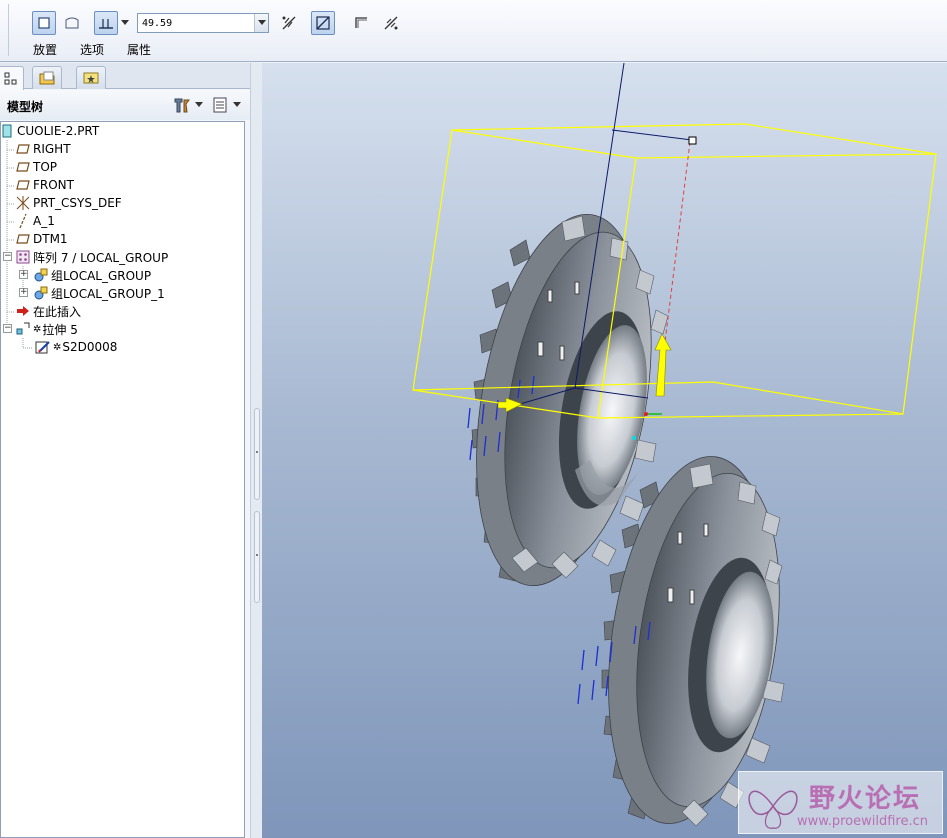 Image resolution: width=947 pixels, height=838 pixels. I want to click on tab-placement: 放置, so click(45, 49).